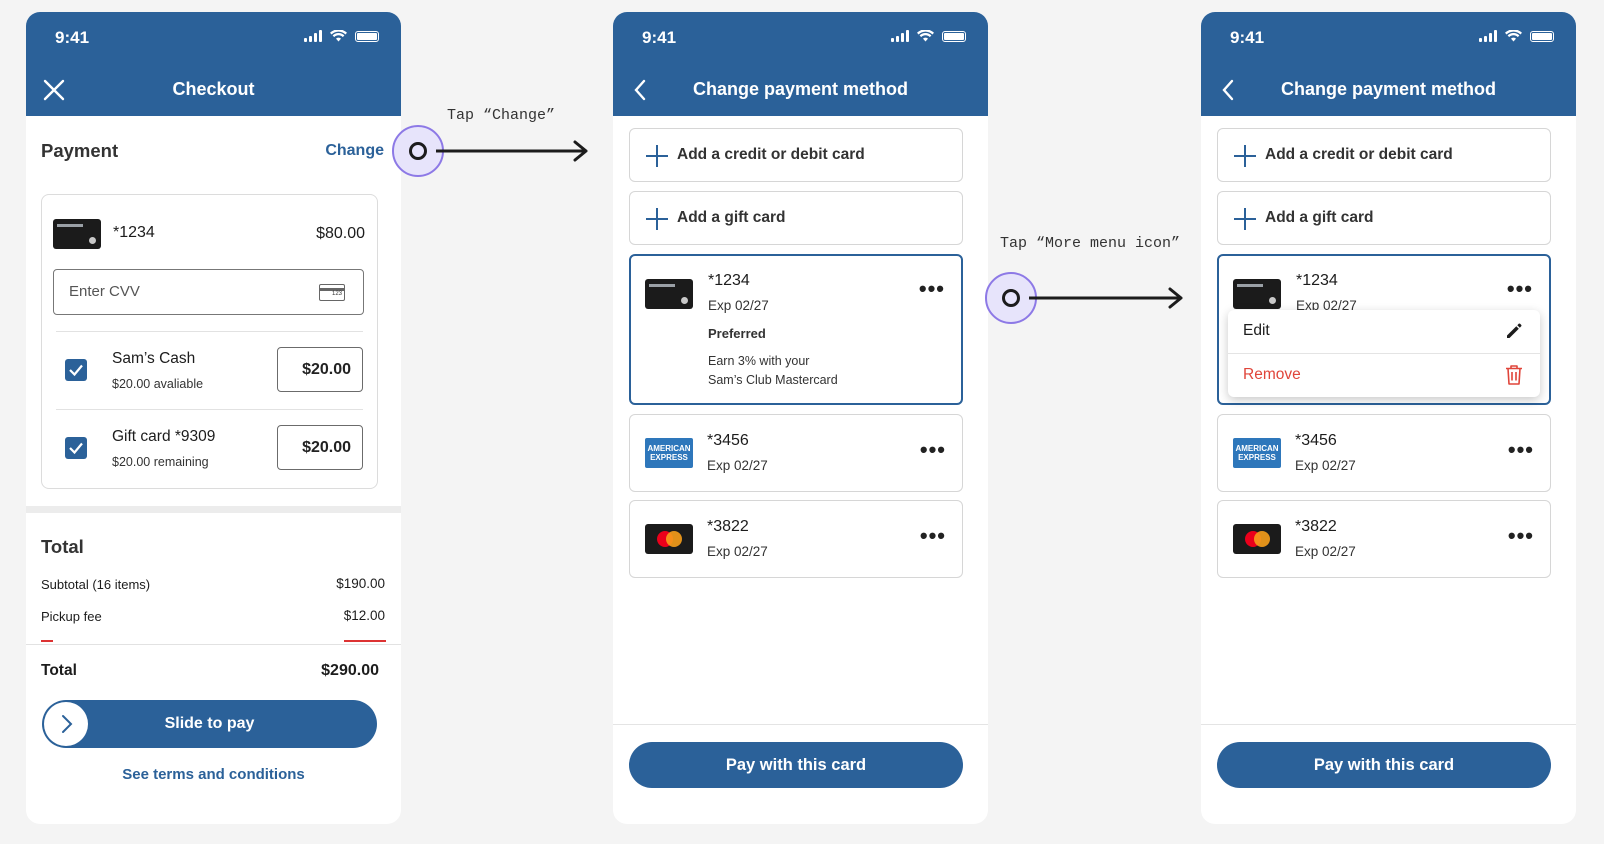 Image resolution: width=1604 pixels, height=844 pixels. Describe the element at coordinates (1513, 36) in the screenshot. I see `wifi-icon` at that location.